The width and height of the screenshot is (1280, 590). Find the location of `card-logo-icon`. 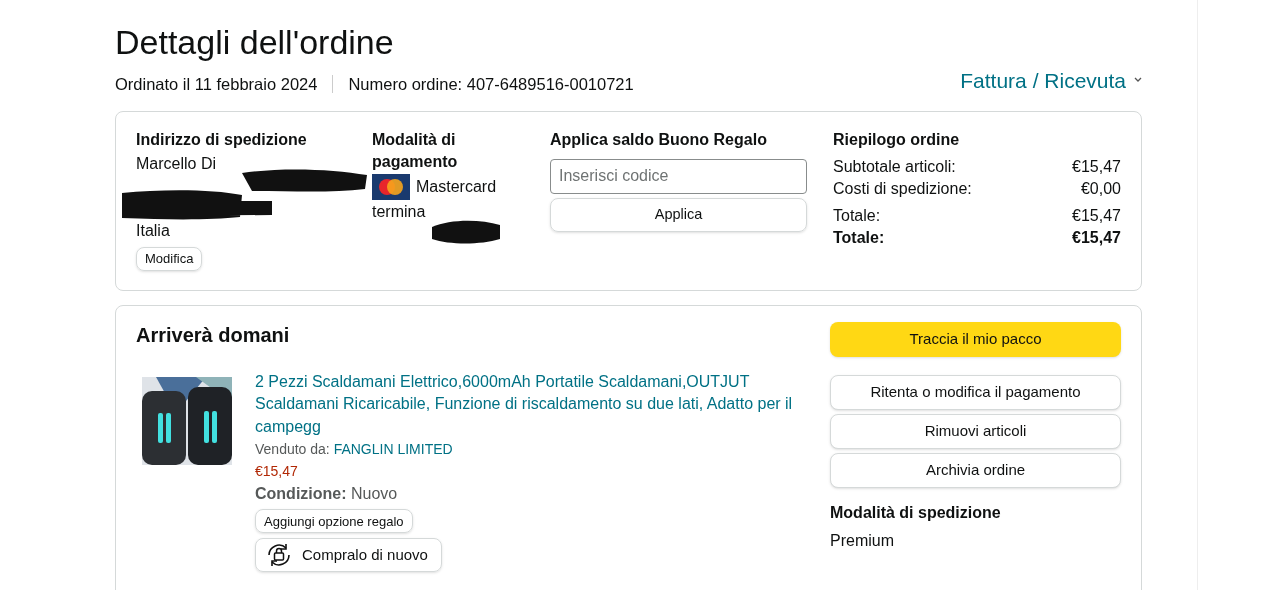

card-logo-icon is located at coordinates (391, 186).